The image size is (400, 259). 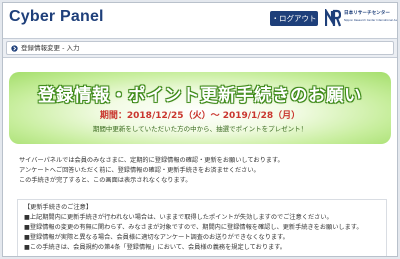 I want to click on breadcrumb-bar: 登録情報変更 - 入力, so click(x=200, y=48).